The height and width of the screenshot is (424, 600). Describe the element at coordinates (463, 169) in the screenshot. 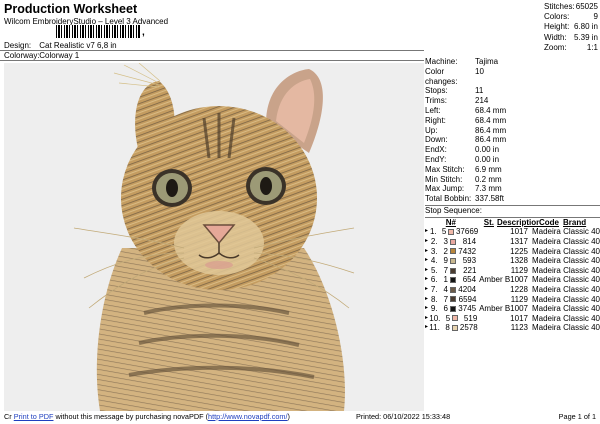

I see `info-max-stitch: Max Stitch: 6.9 mm` at that location.